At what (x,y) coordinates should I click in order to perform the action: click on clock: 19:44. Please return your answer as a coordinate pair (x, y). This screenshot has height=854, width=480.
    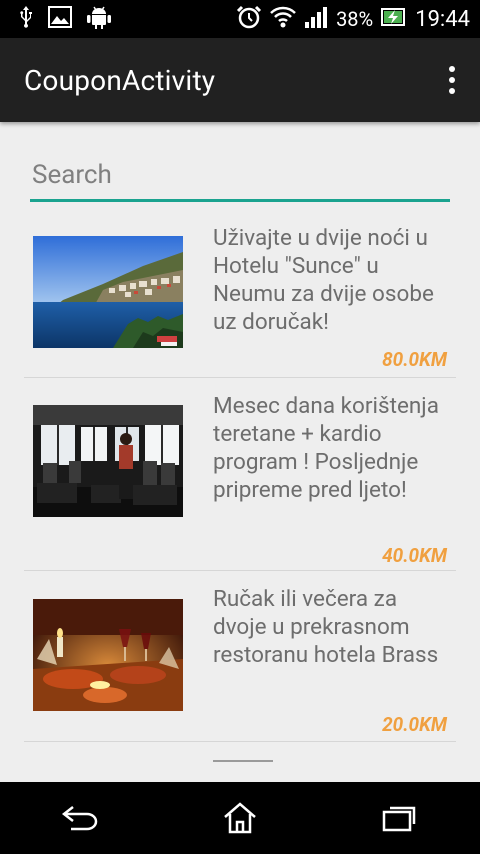
    Looking at the image, I should click on (442, 19).